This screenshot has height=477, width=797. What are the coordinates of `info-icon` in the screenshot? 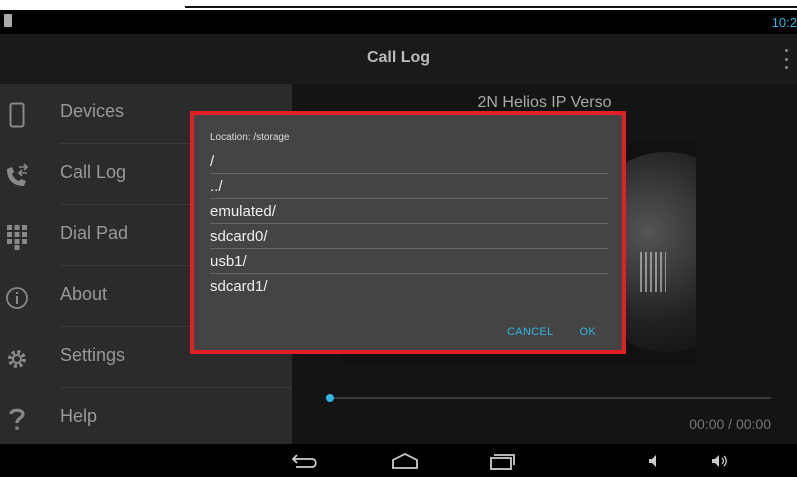 It's located at (17, 298).